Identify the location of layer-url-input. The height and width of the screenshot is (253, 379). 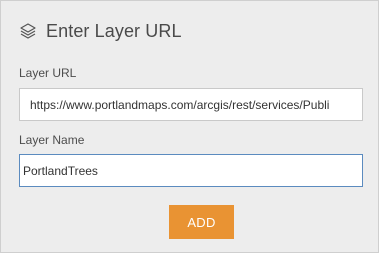
(191, 104).